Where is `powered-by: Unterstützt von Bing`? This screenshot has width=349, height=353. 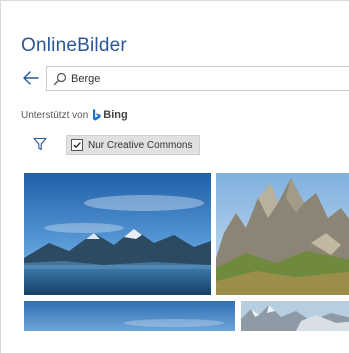 powered-by: Unterstützt von Bing is located at coordinates (74, 115).